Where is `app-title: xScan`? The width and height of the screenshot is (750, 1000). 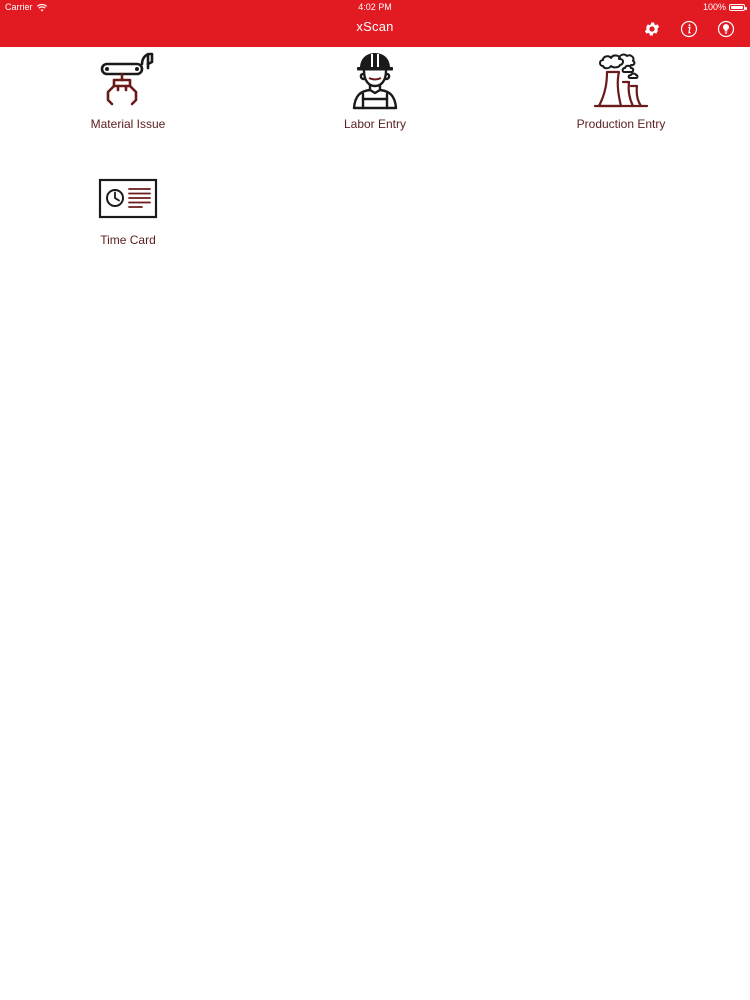
app-title: xScan is located at coordinates (375, 26).